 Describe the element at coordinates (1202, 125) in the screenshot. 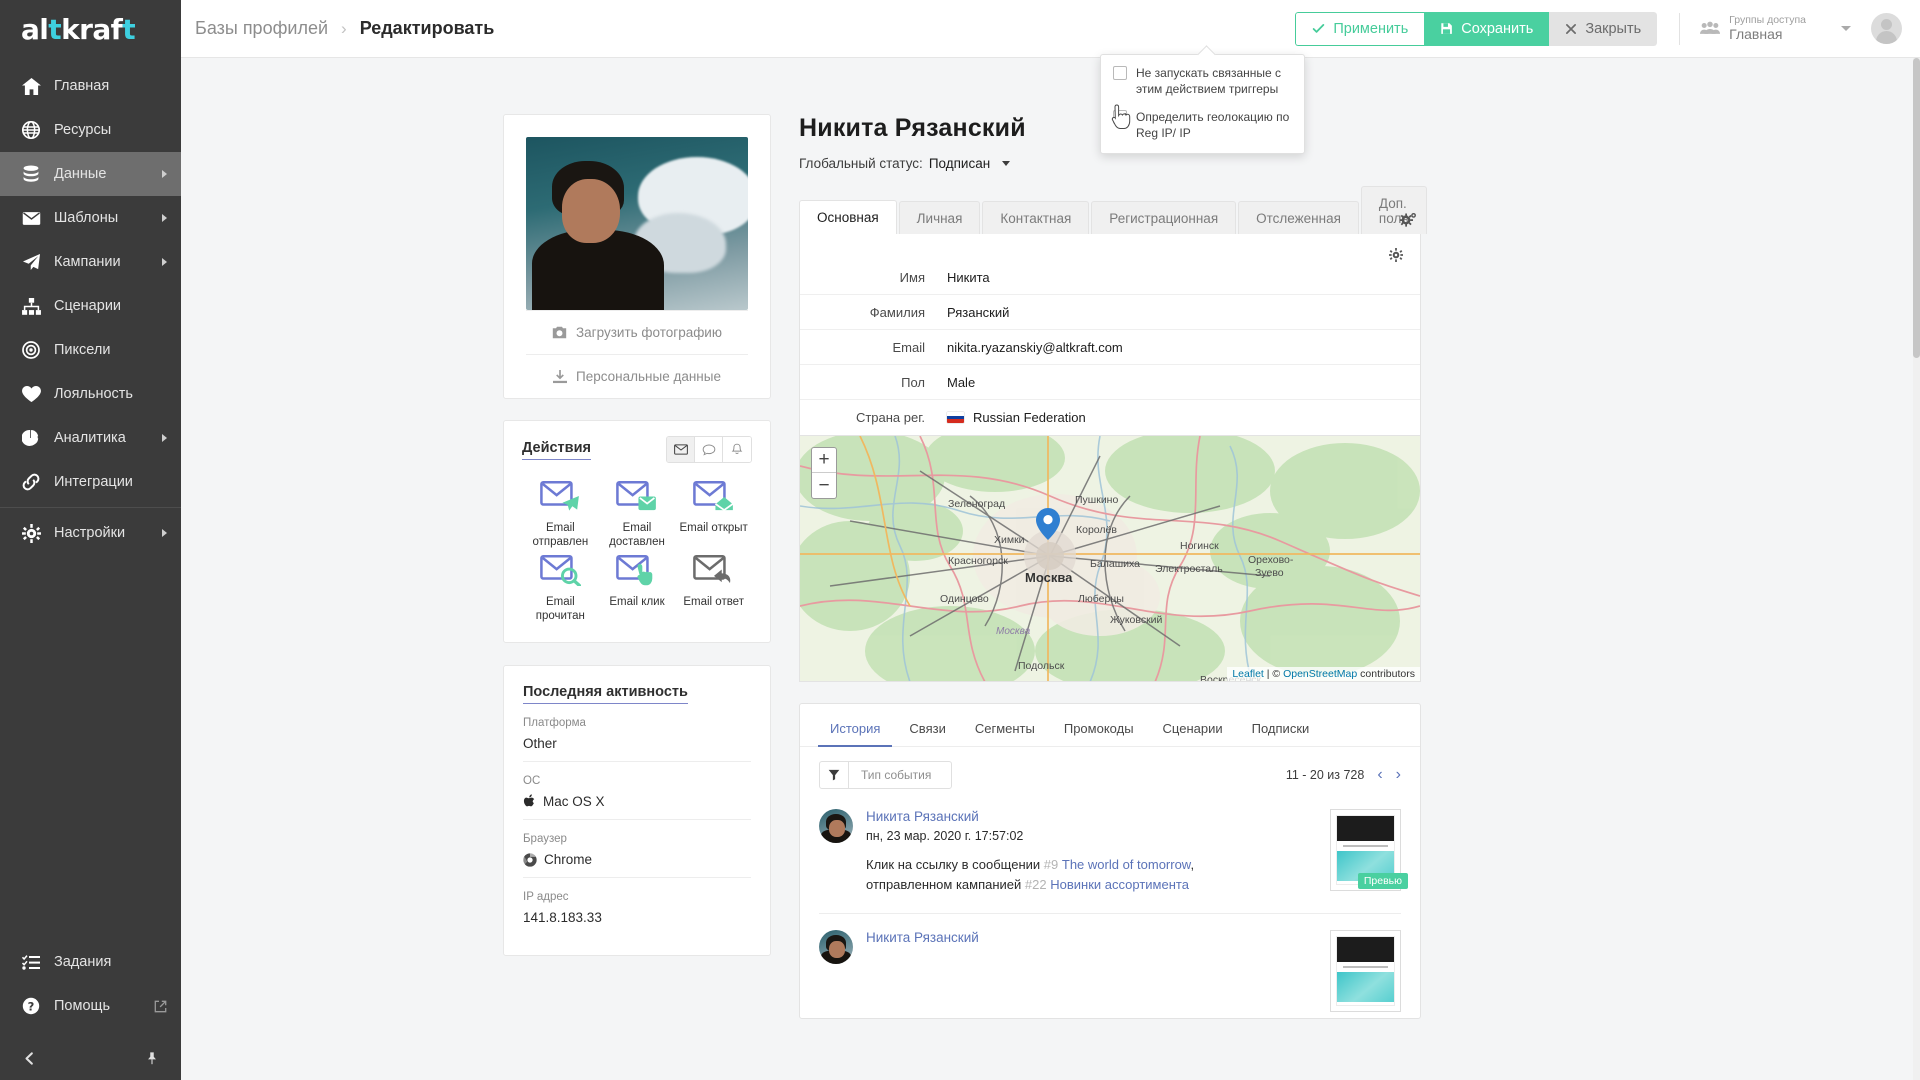

I see `save-option-row: Определить геолокацию по Reg IP/ IP` at that location.